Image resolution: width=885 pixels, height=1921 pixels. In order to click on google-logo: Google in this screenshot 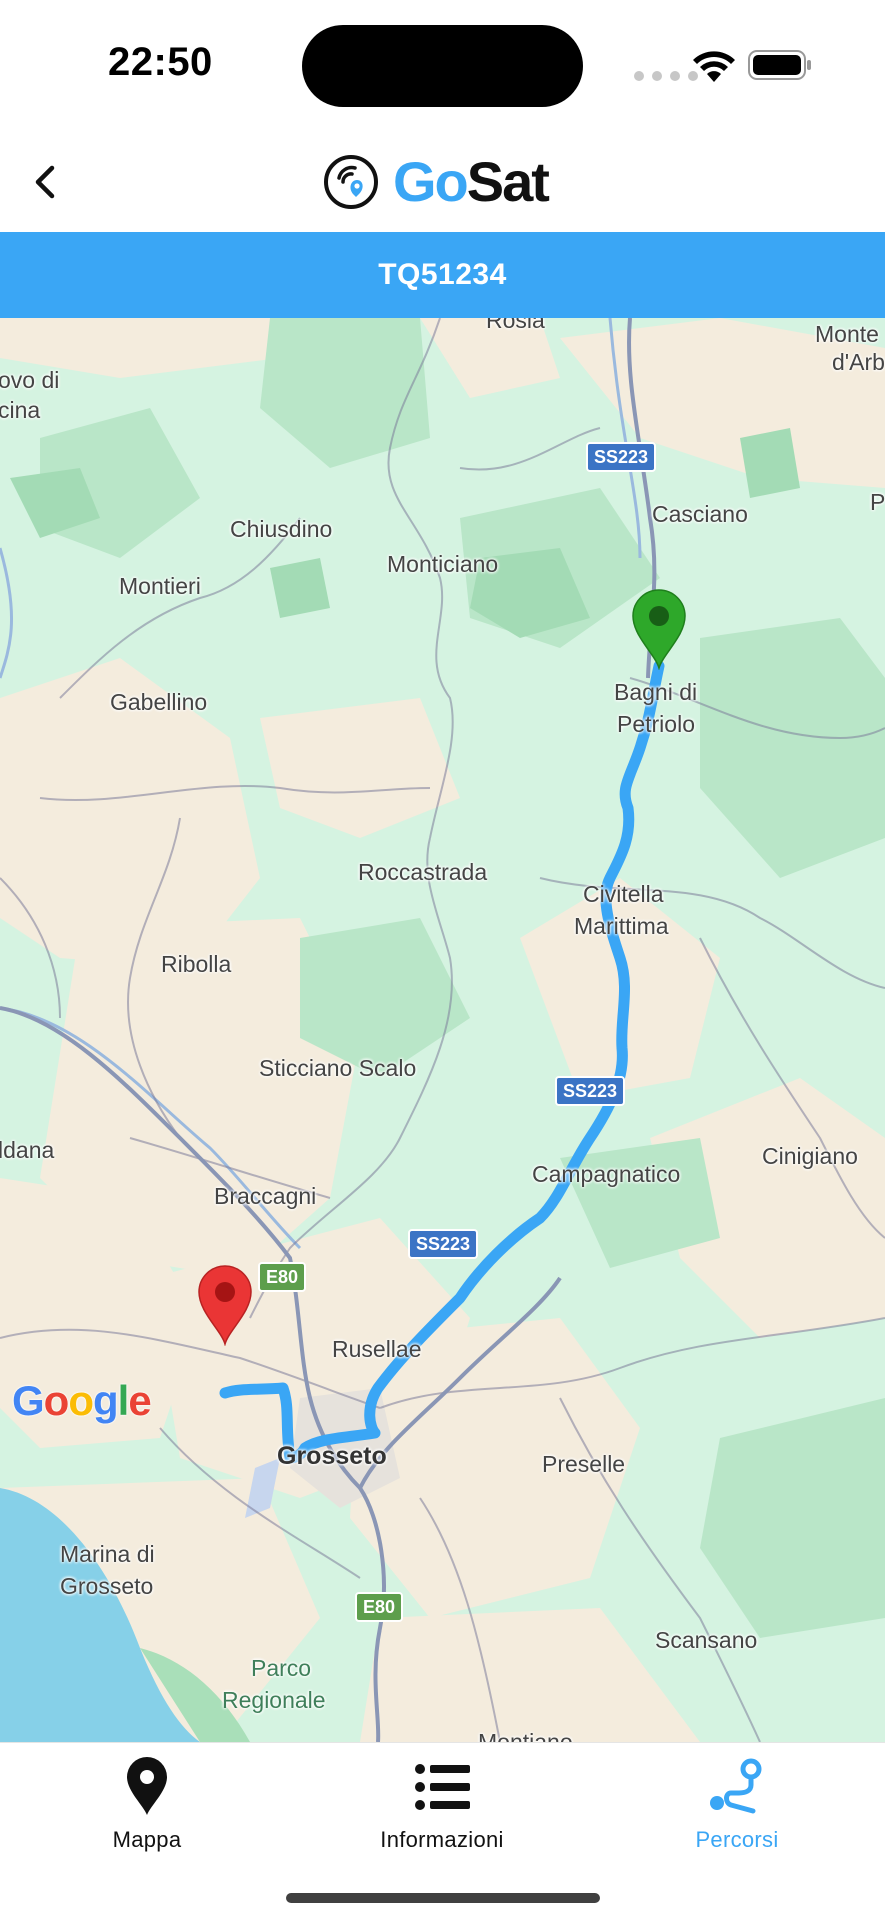, I will do `click(82, 1400)`.